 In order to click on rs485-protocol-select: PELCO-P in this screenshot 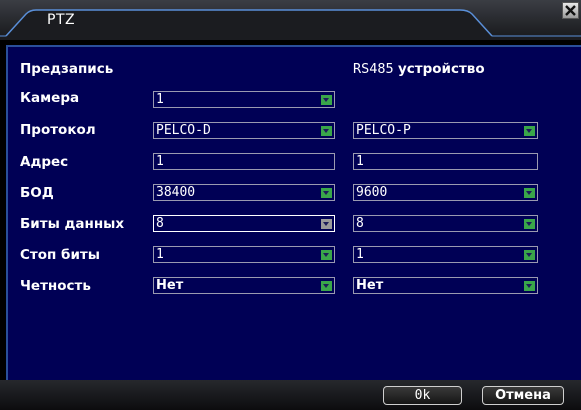, I will do `click(445, 130)`.